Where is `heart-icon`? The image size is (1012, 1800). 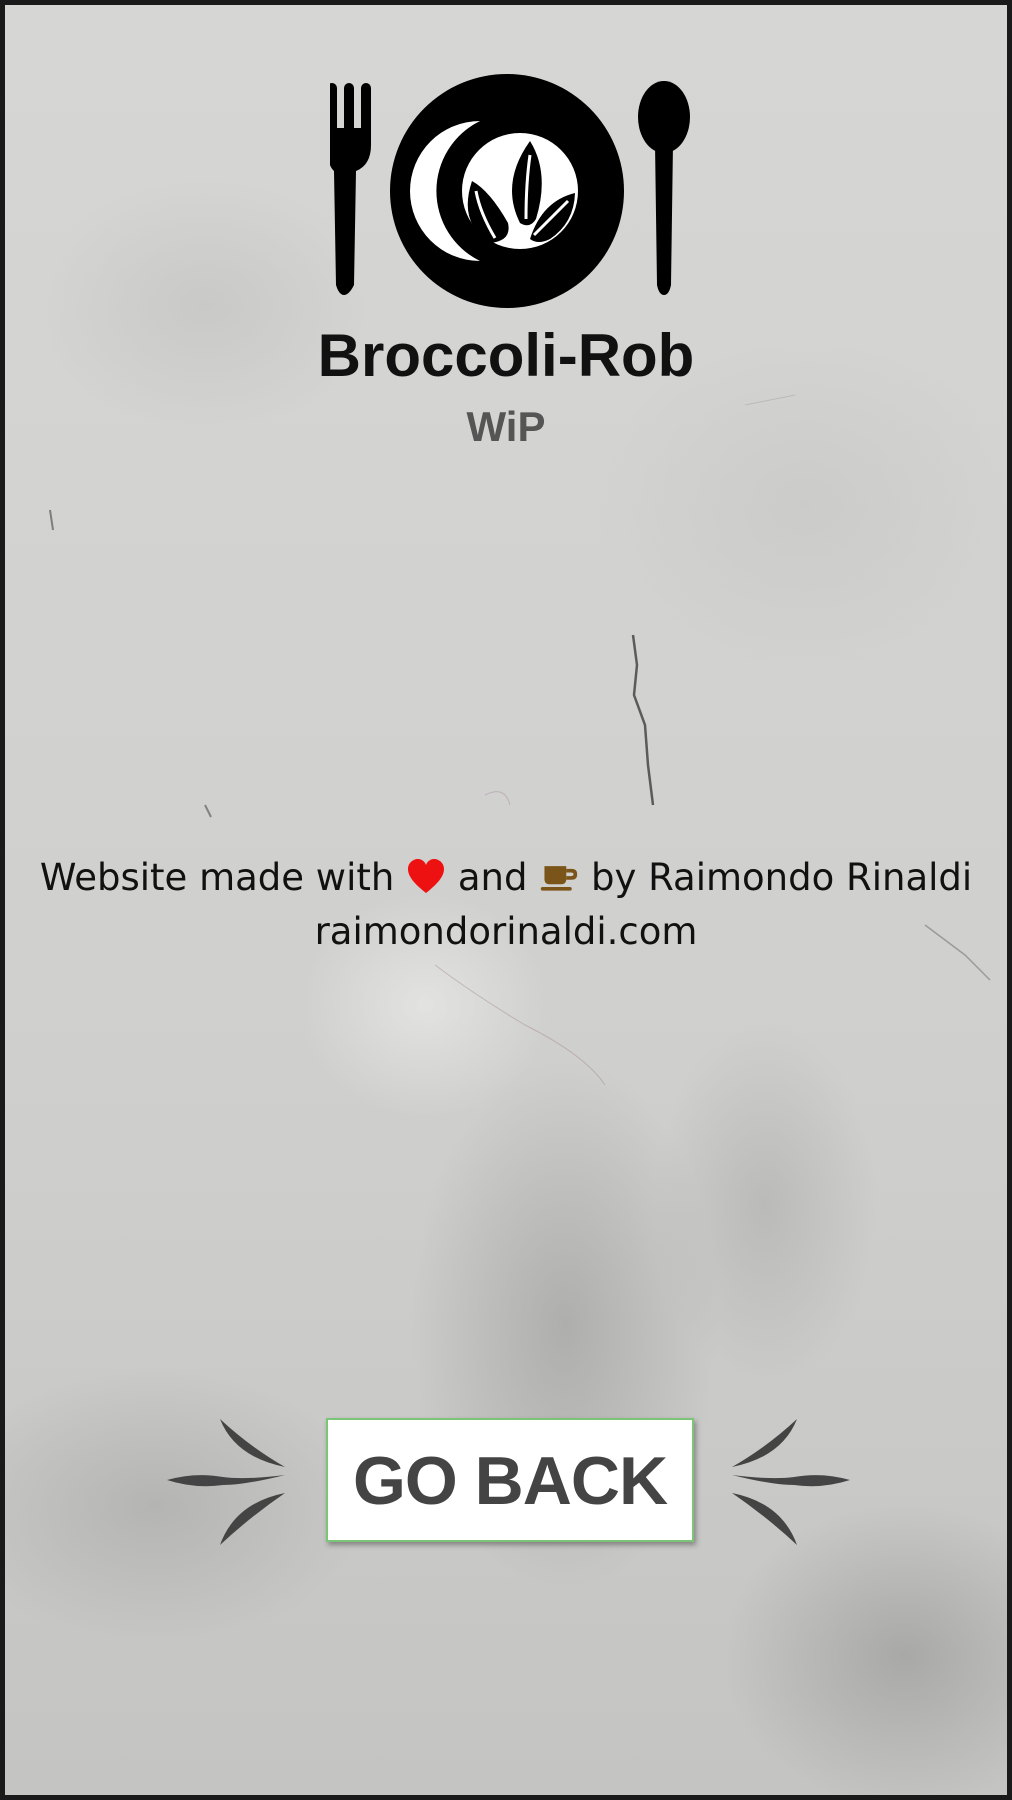
heart-icon is located at coordinates (426, 875).